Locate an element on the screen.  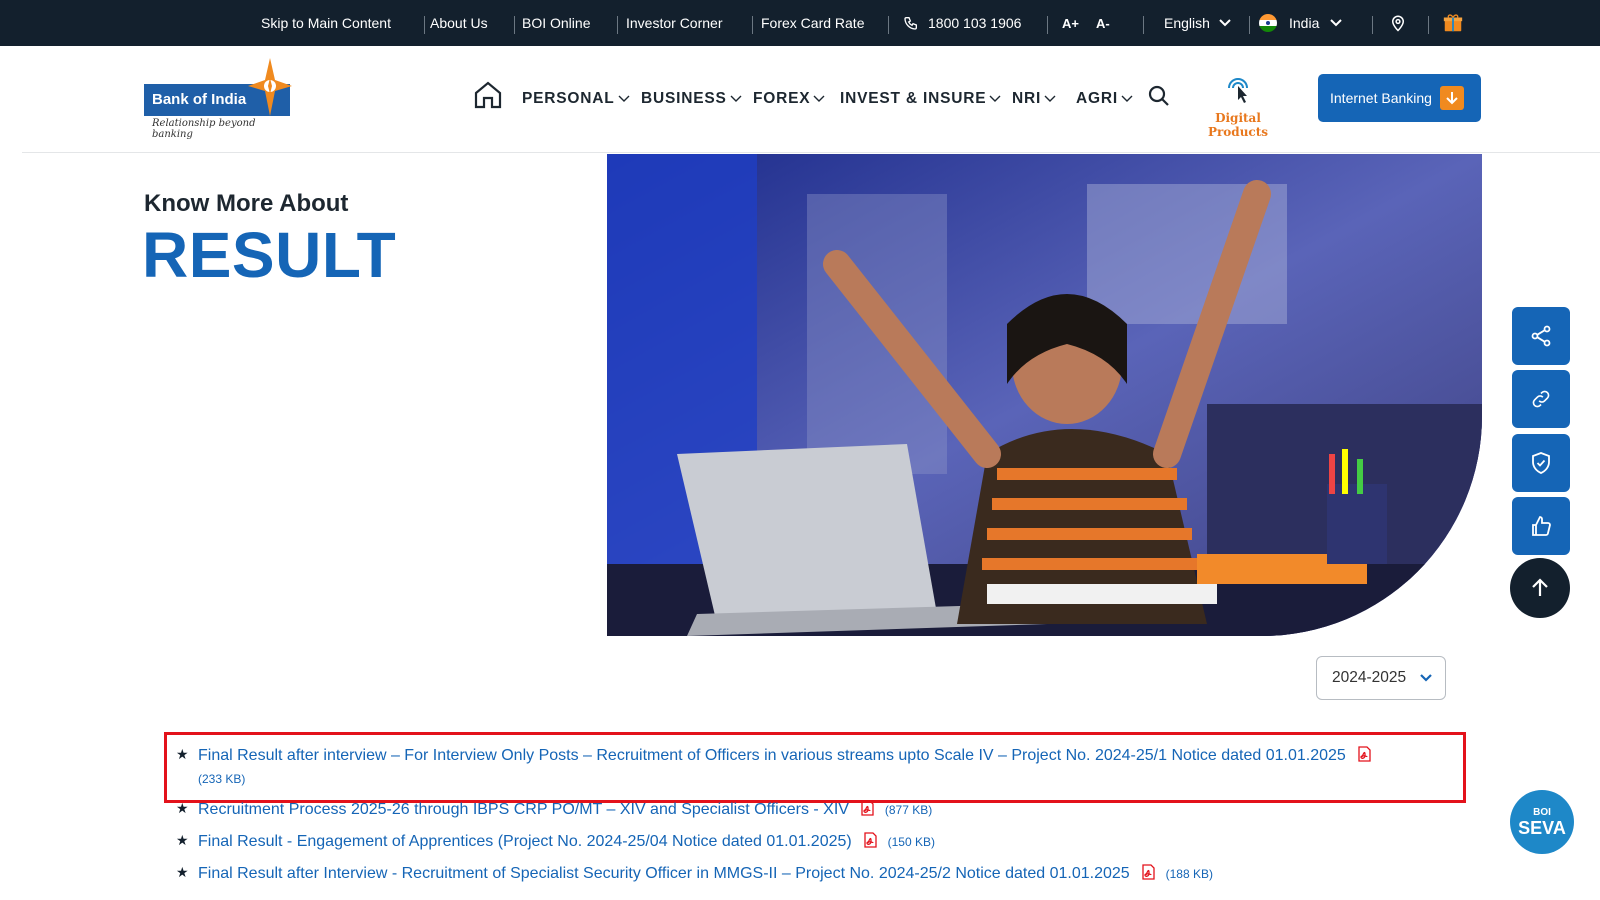
link-icon is located at coordinates (1541, 399).